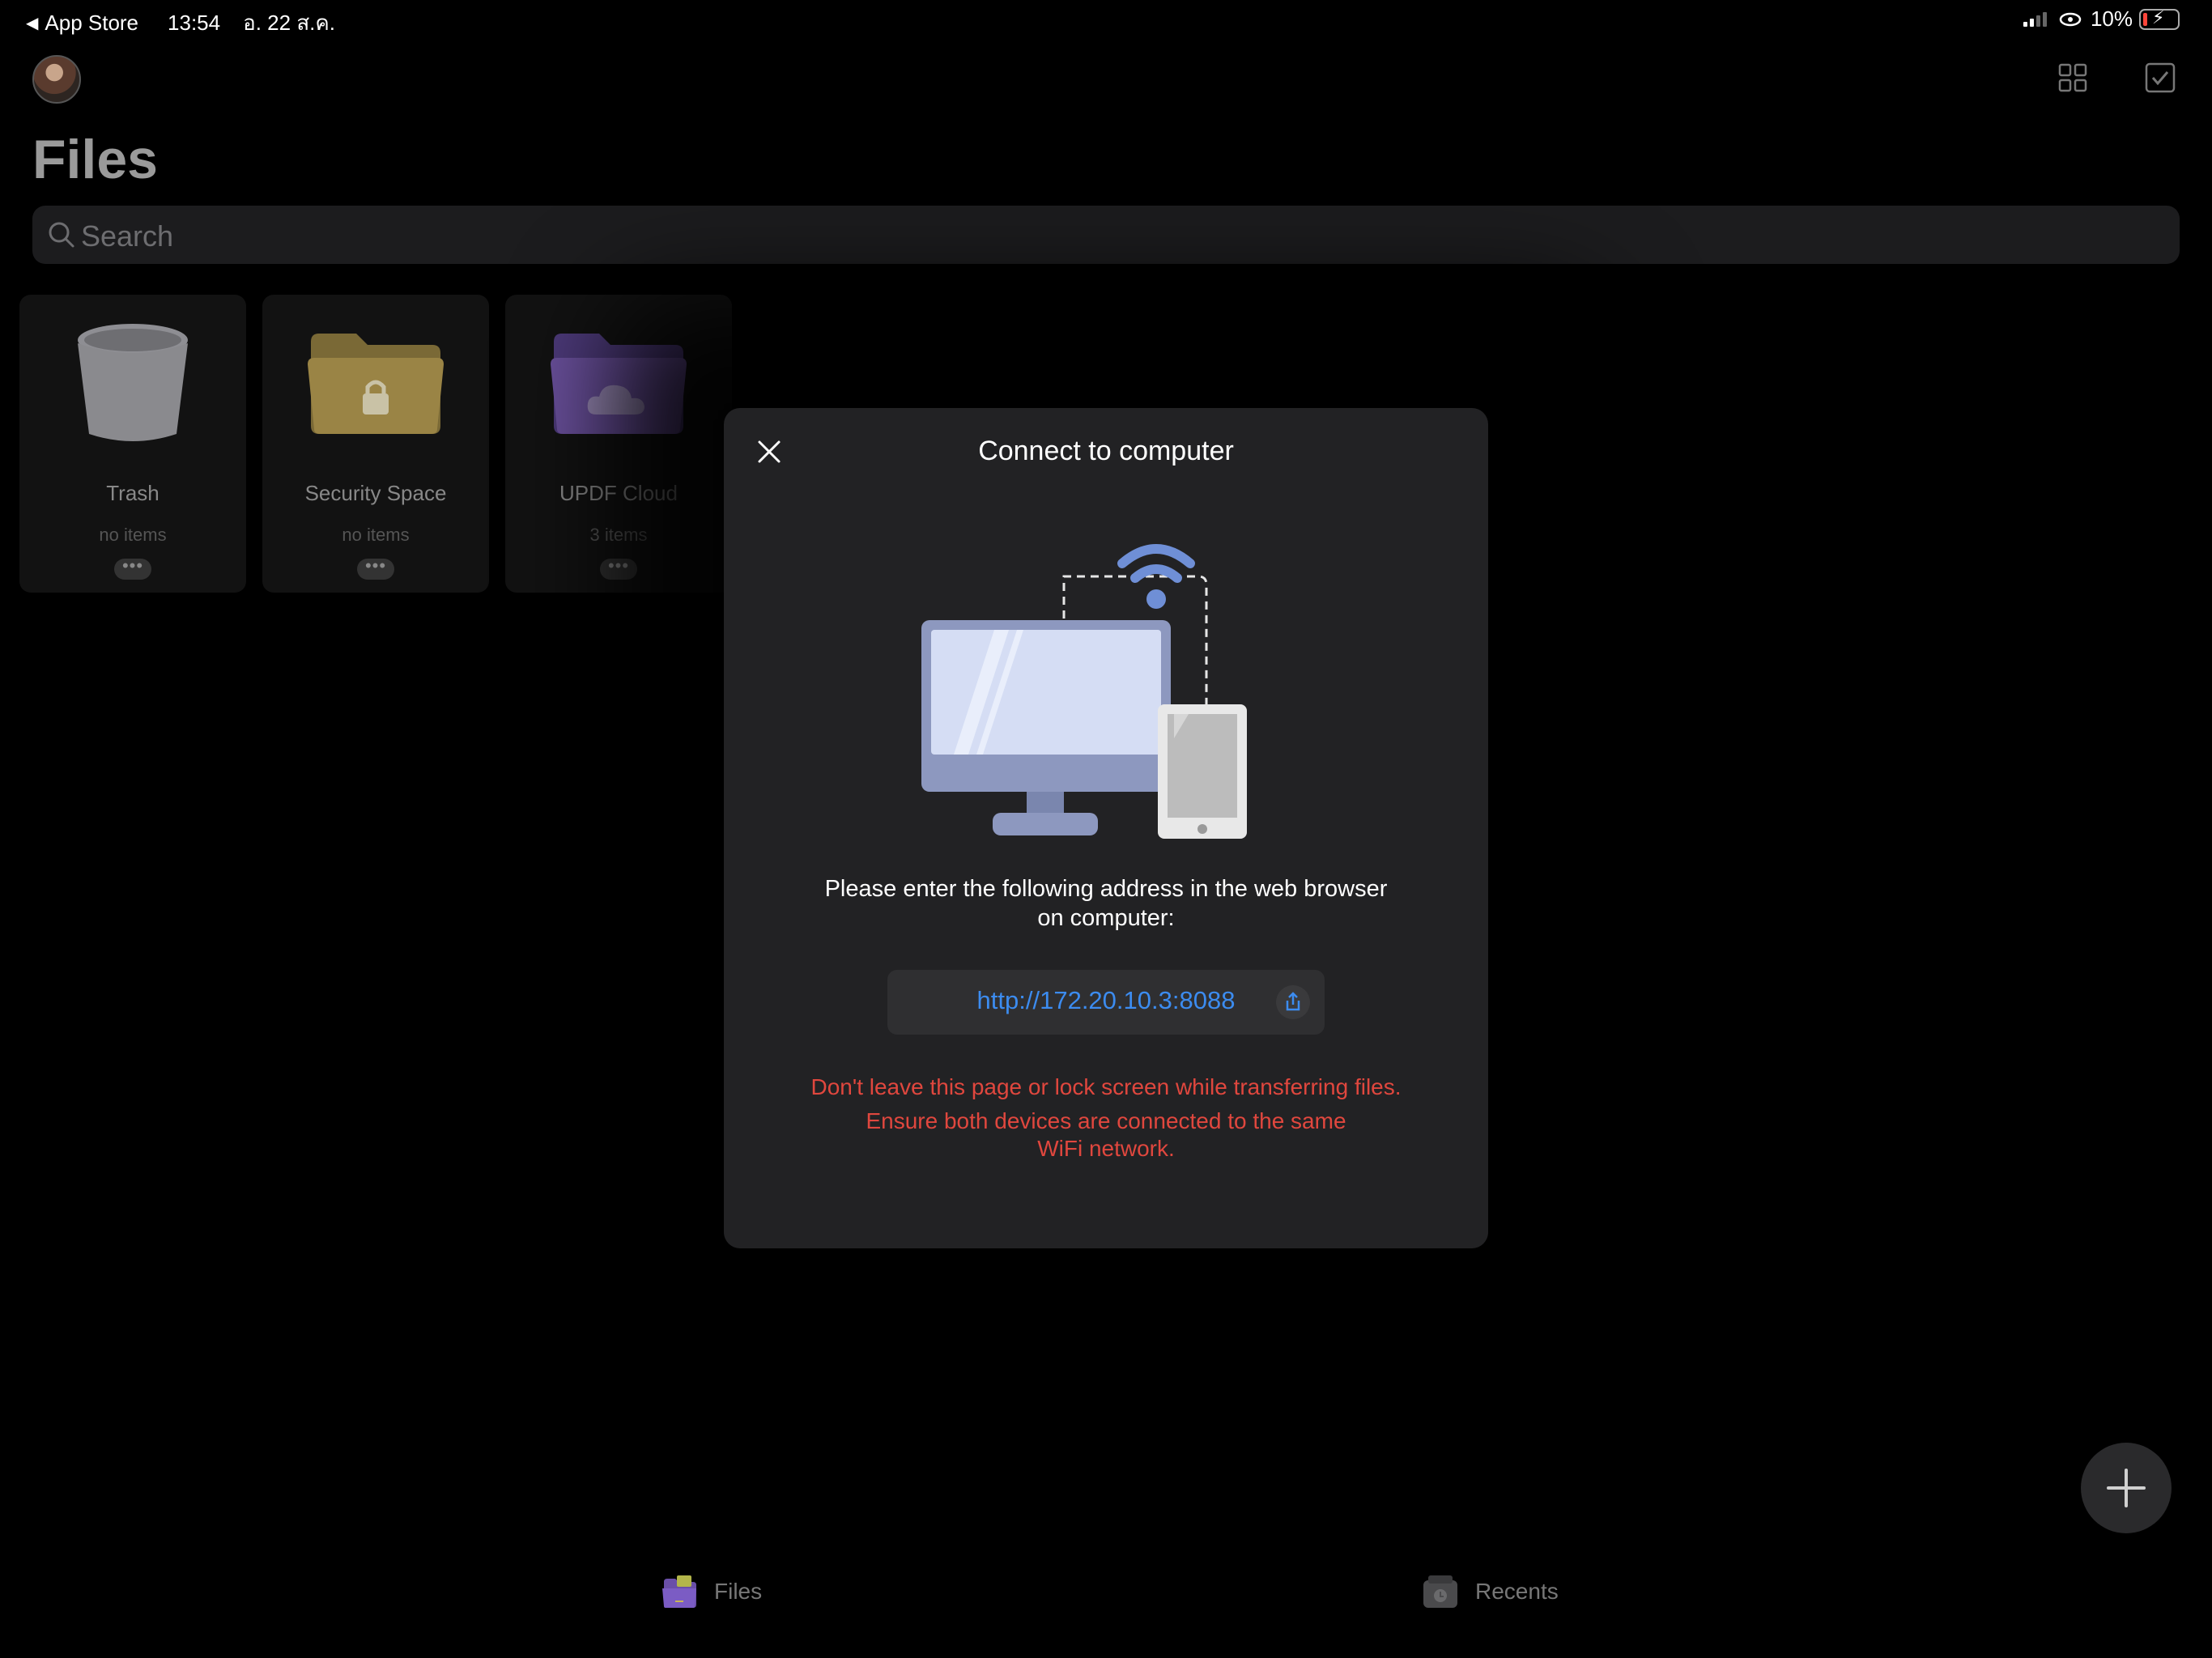  What do you see at coordinates (376, 384) in the screenshot?
I see `locked-folder-icon` at bounding box center [376, 384].